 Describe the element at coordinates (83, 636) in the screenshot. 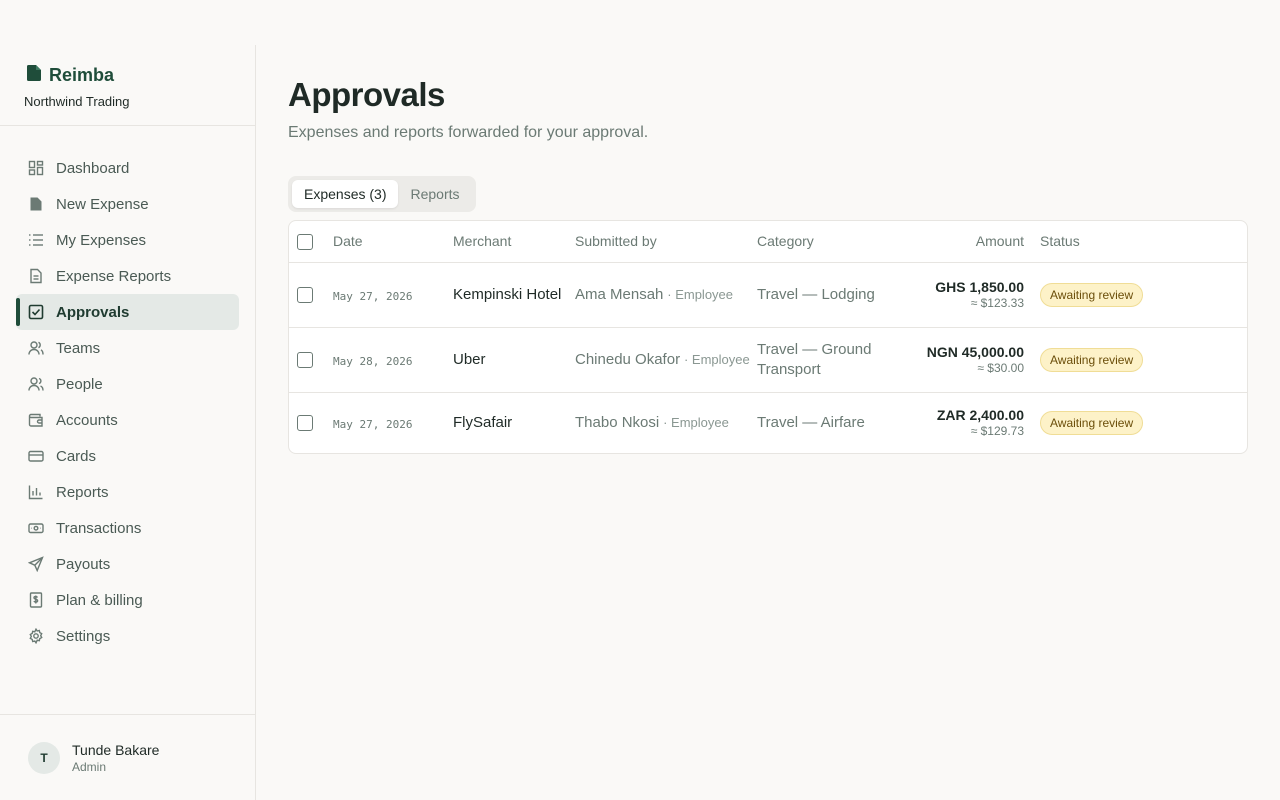

I see `sidebar-item-label: Settings` at that location.